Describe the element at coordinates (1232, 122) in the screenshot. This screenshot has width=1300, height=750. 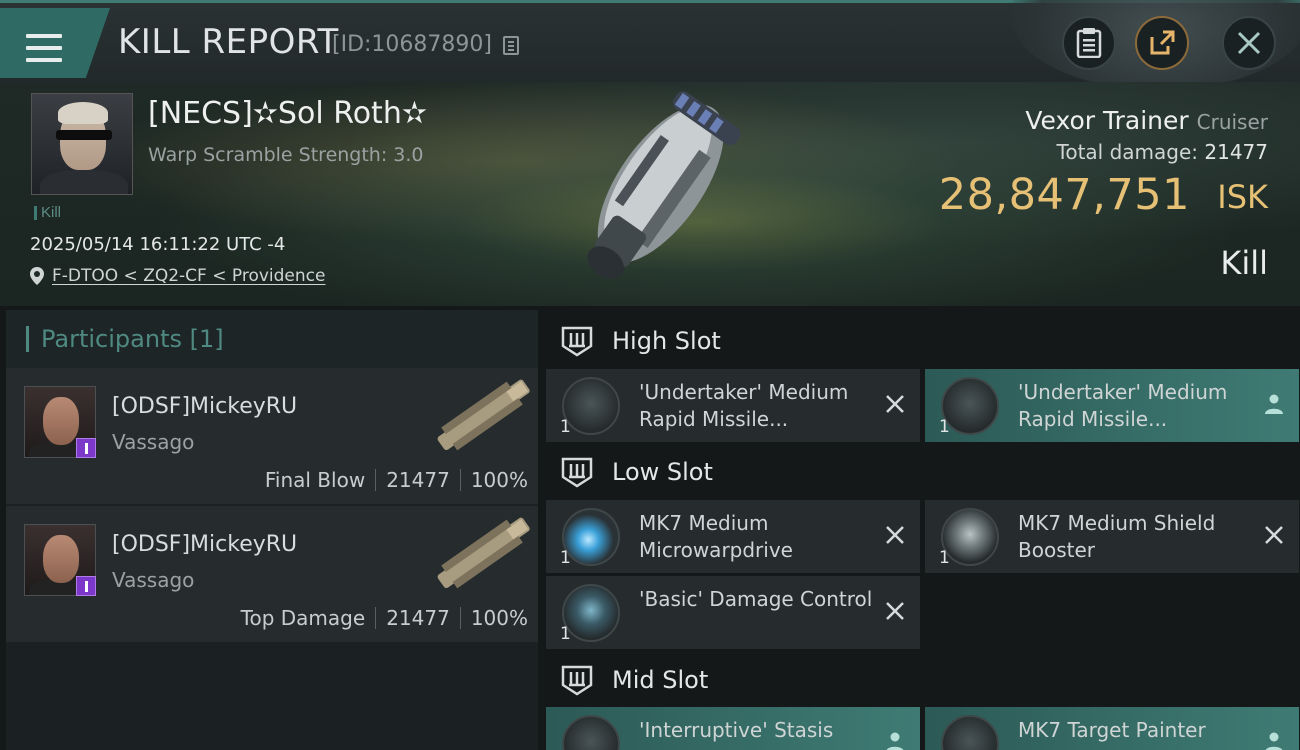
I see `ship-class: Cruiser` at that location.